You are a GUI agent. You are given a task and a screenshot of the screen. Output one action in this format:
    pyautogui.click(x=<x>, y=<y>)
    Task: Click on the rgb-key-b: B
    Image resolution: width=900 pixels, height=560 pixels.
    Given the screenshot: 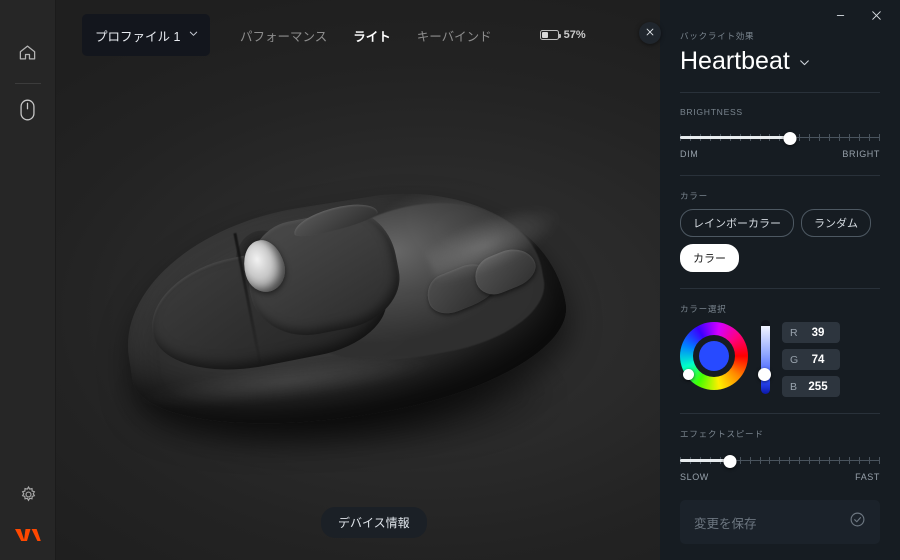 What is the action you would take?
    pyautogui.click(x=794, y=386)
    